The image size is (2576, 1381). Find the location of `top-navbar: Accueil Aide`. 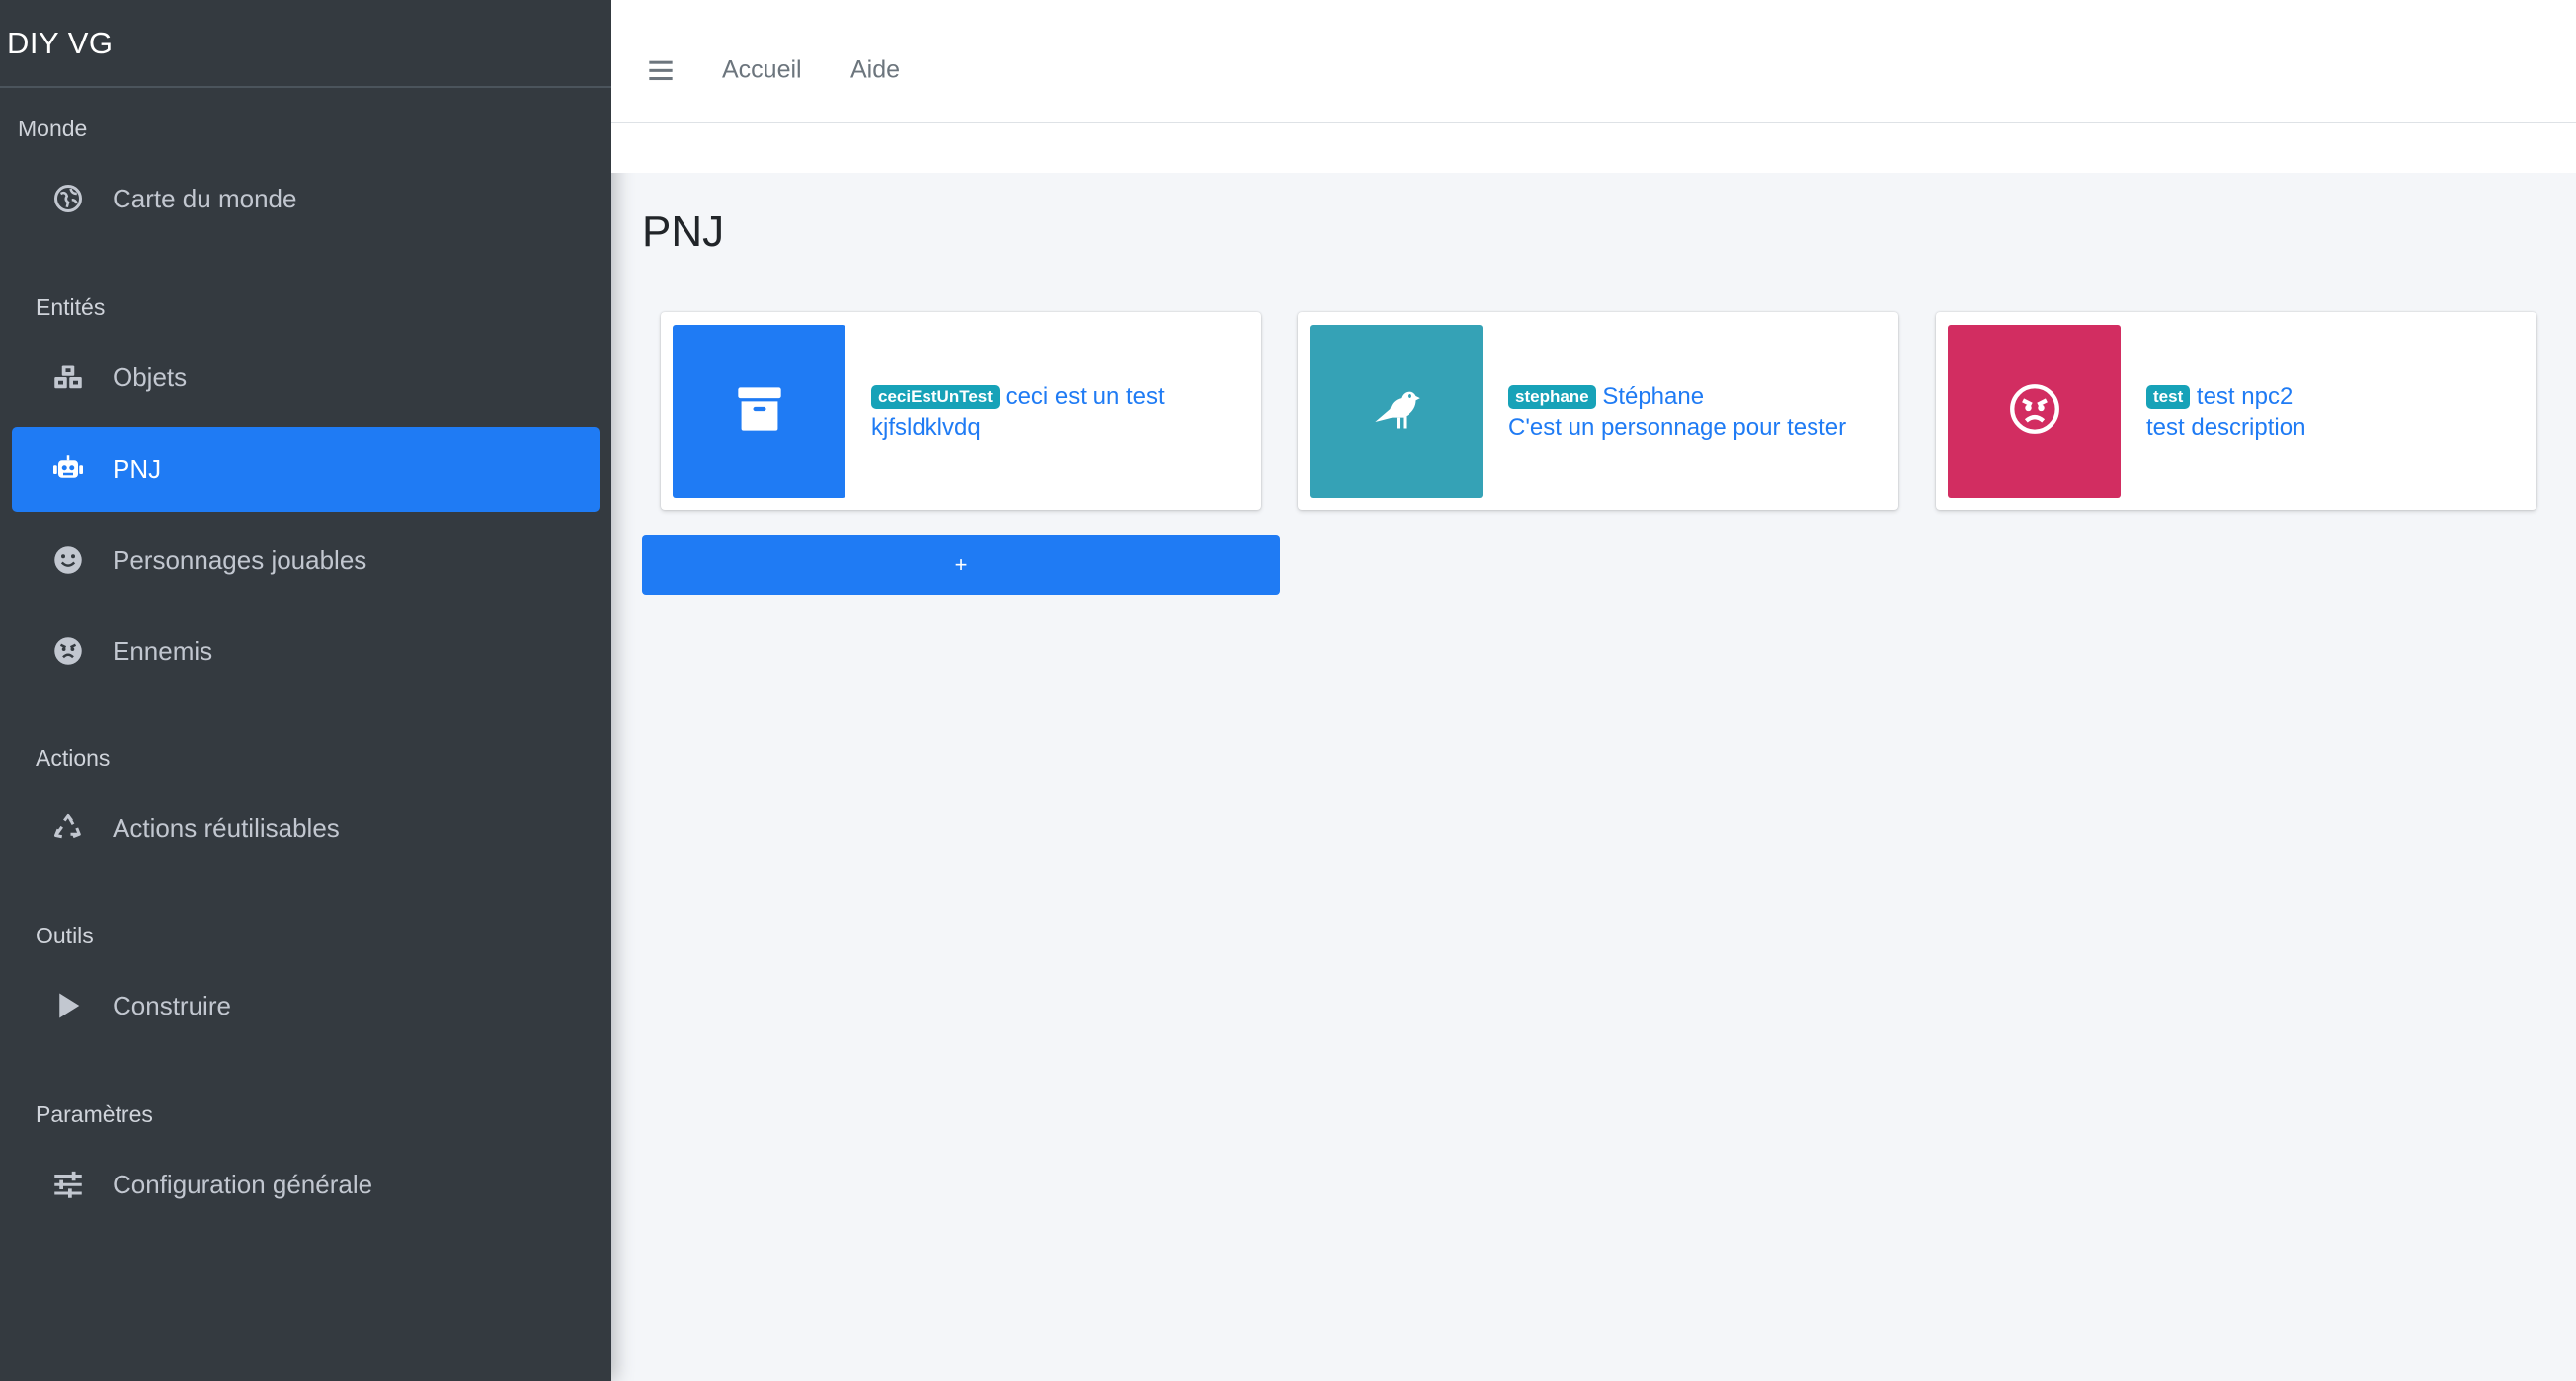

top-navbar: Accueil Aide is located at coordinates (1593, 62).